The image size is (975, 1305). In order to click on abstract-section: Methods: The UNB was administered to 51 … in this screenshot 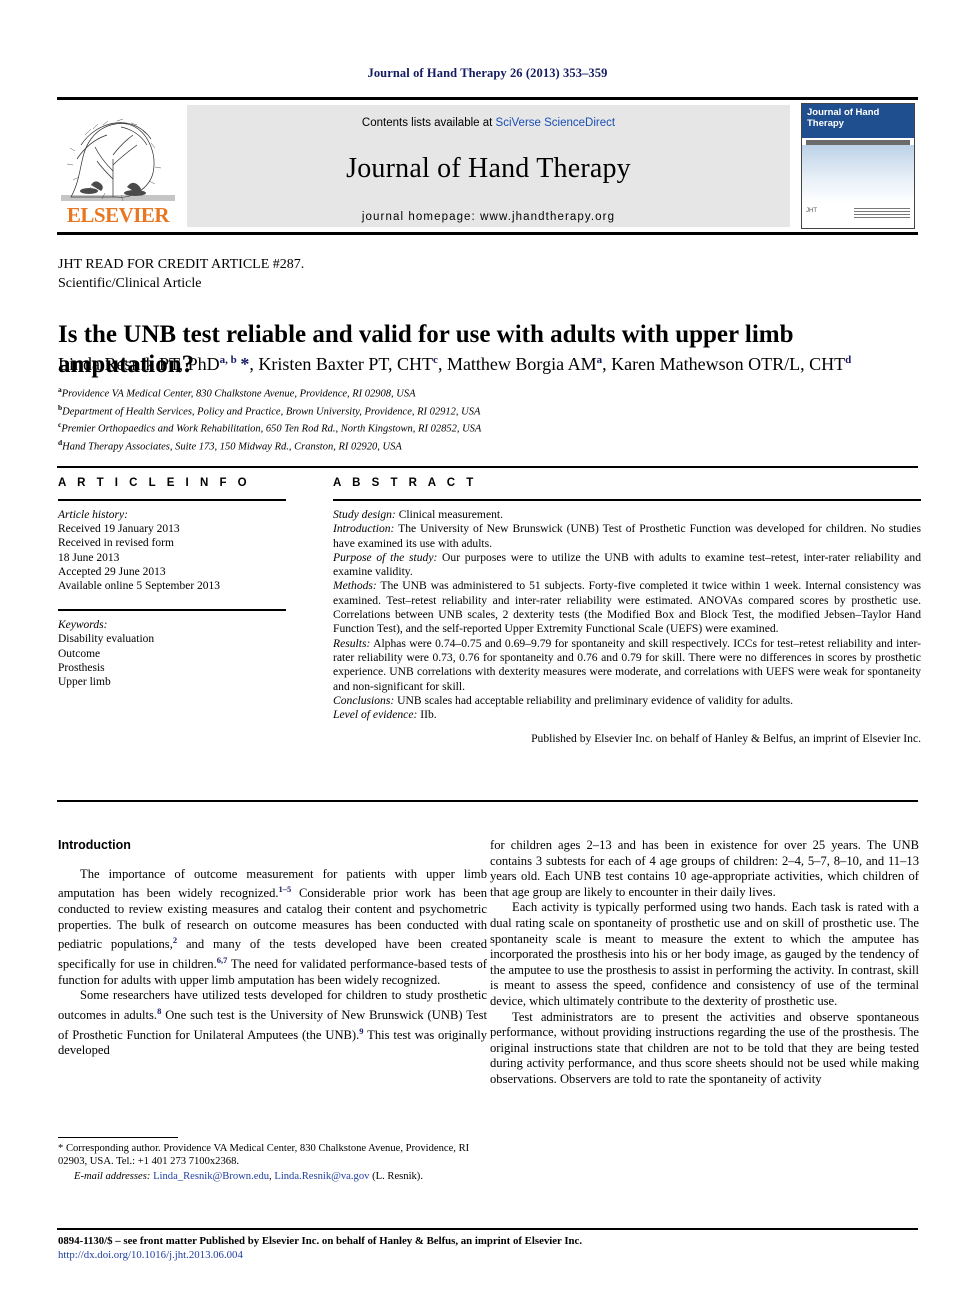, I will do `click(627, 607)`.